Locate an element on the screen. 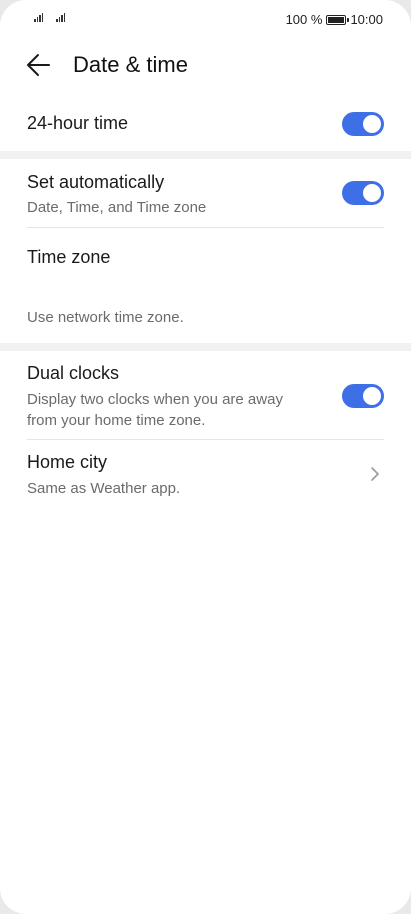 This screenshot has height=914, width=411. back-button is located at coordinates (39, 65).